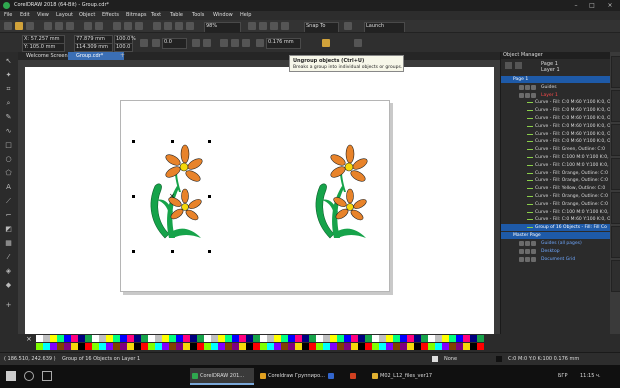 The height and width of the screenshot is (388, 620). What do you see at coordinates (8, 159) in the screenshot?
I see `ellipse-tool-icon: ○` at bounding box center [8, 159].